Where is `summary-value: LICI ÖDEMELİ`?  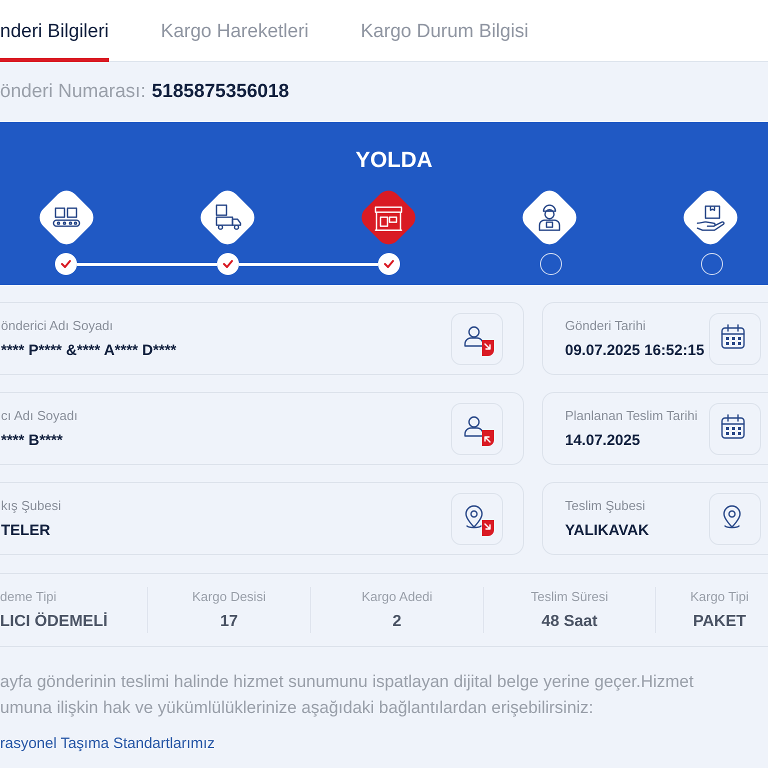
summary-value: LICI ÖDEMELİ is located at coordinates (54, 622).